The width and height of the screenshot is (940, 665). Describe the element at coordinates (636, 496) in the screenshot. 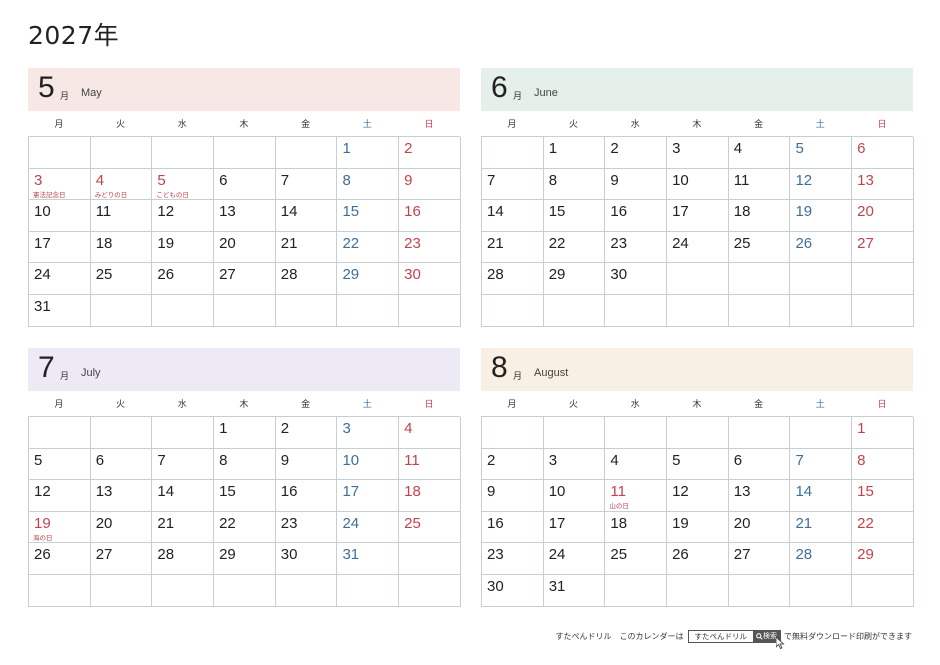

I see `day-cell: 11 山の日` at that location.